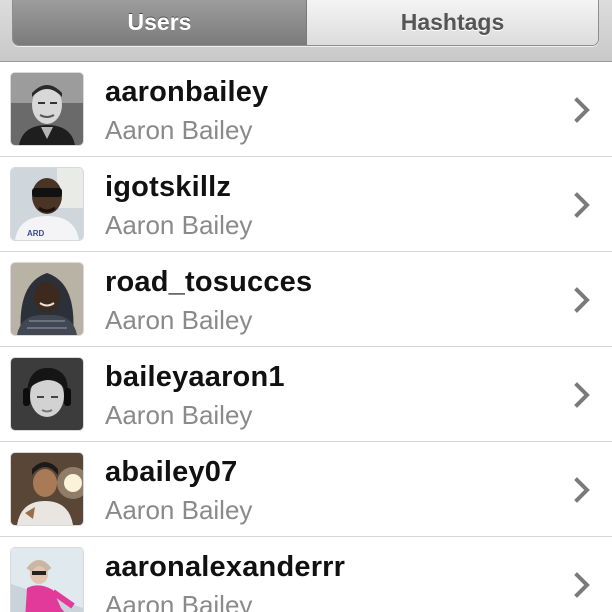  I want to click on search-scope-bar: Users Hashtags, so click(306, 31).